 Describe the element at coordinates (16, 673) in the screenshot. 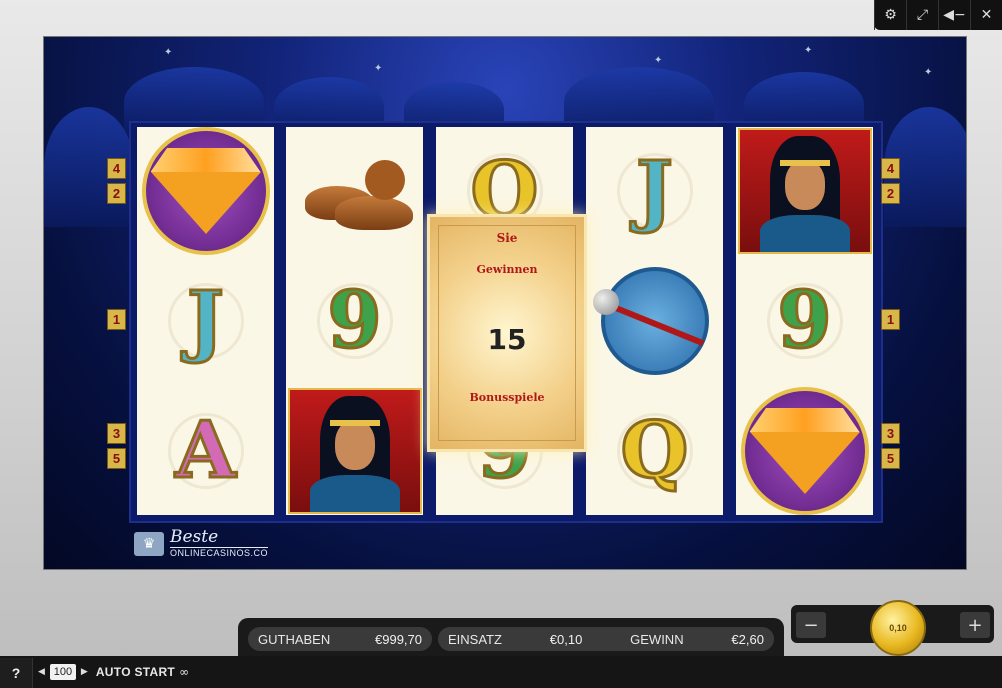

I see `help-button: ?` at that location.